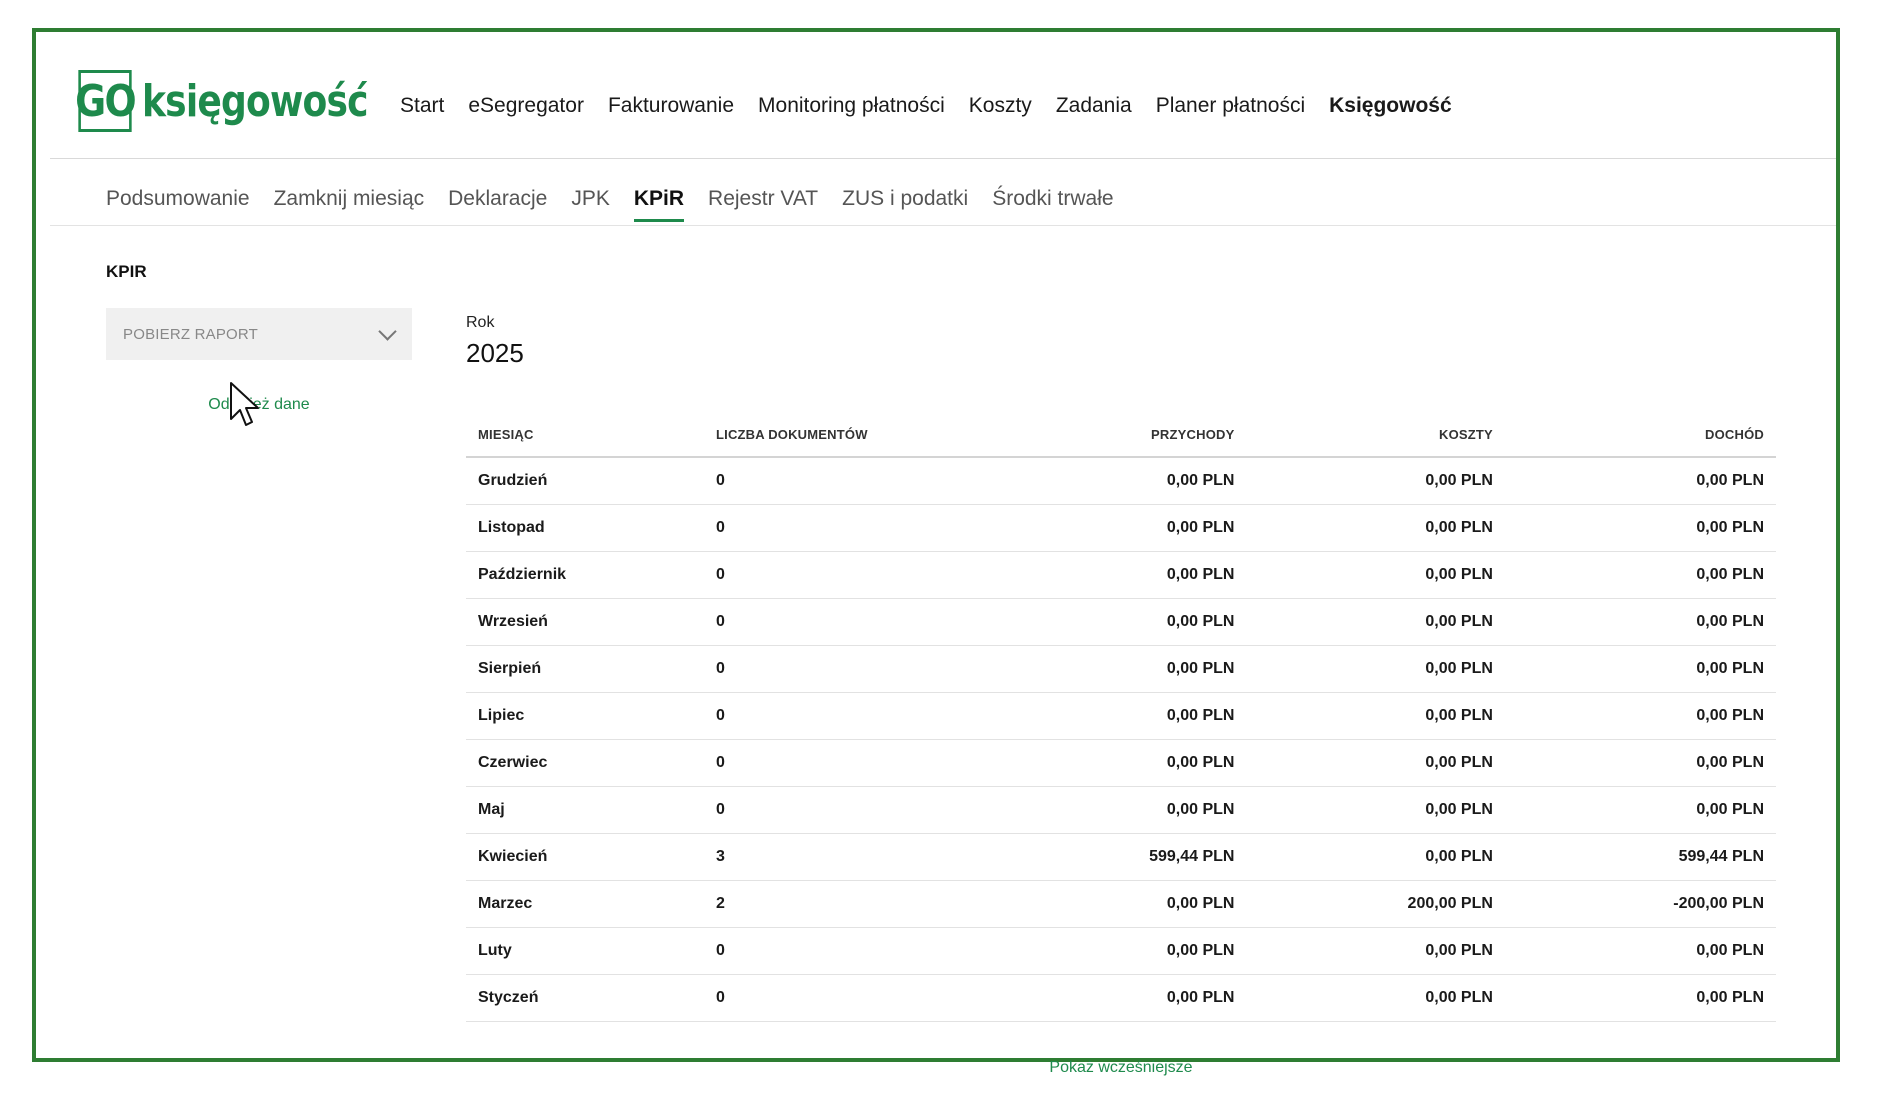 Image resolution: width=1878 pixels, height=1102 pixels. I want to click on main-nav-fakturowanie: Fakturowanie, so click(671, 106).